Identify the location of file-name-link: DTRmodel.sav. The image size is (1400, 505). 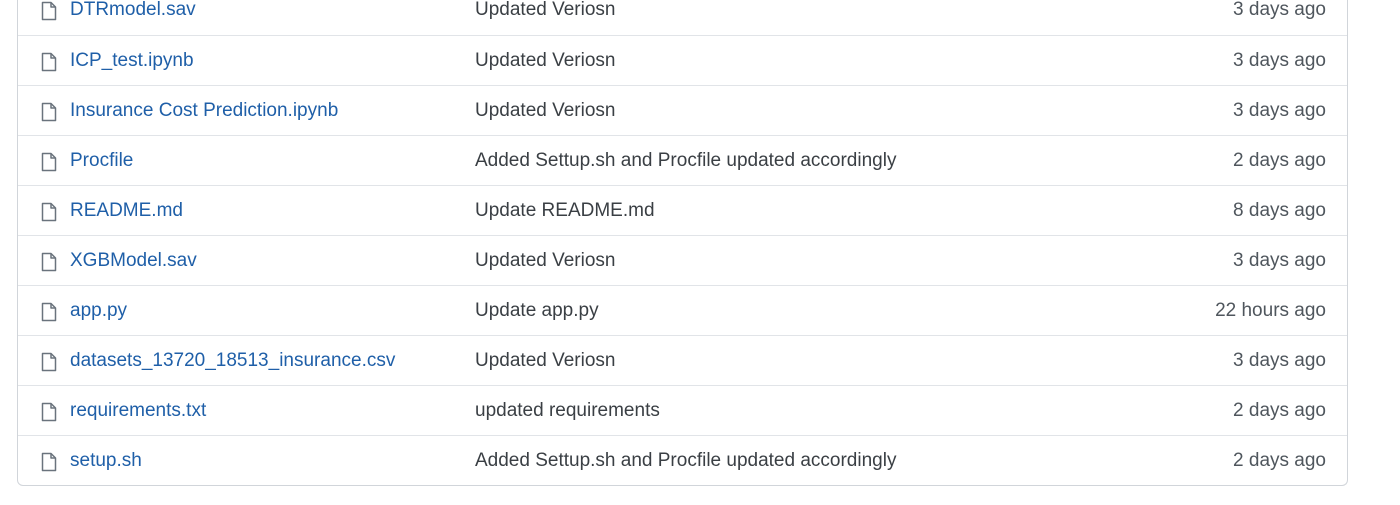
(133, 10).